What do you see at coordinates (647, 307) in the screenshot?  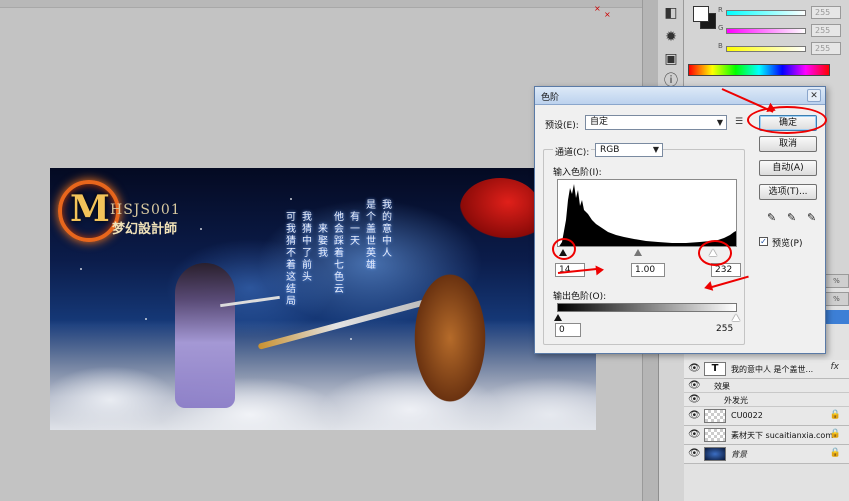 I see `output-gradient-bar` at bounding box center [647, 307].